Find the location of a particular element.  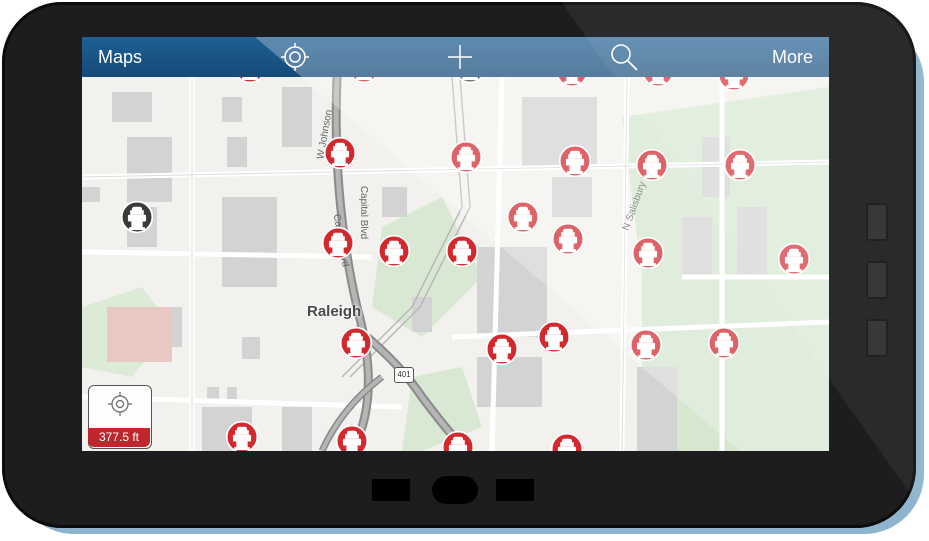

maps-button: Maps is located at coordinates (120, 57).